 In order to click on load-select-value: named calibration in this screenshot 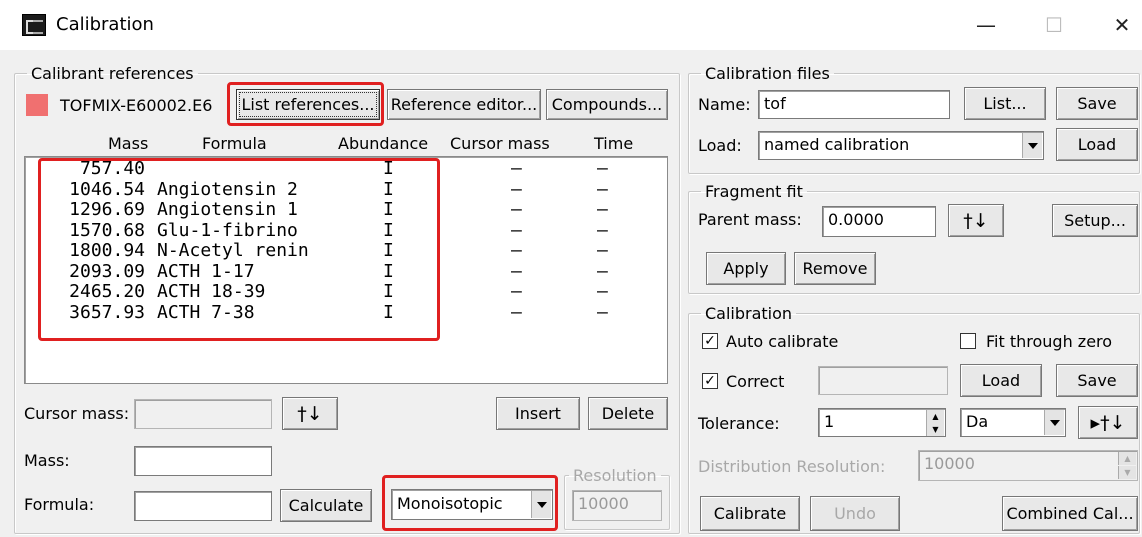, I will do `click(837, 144)`.